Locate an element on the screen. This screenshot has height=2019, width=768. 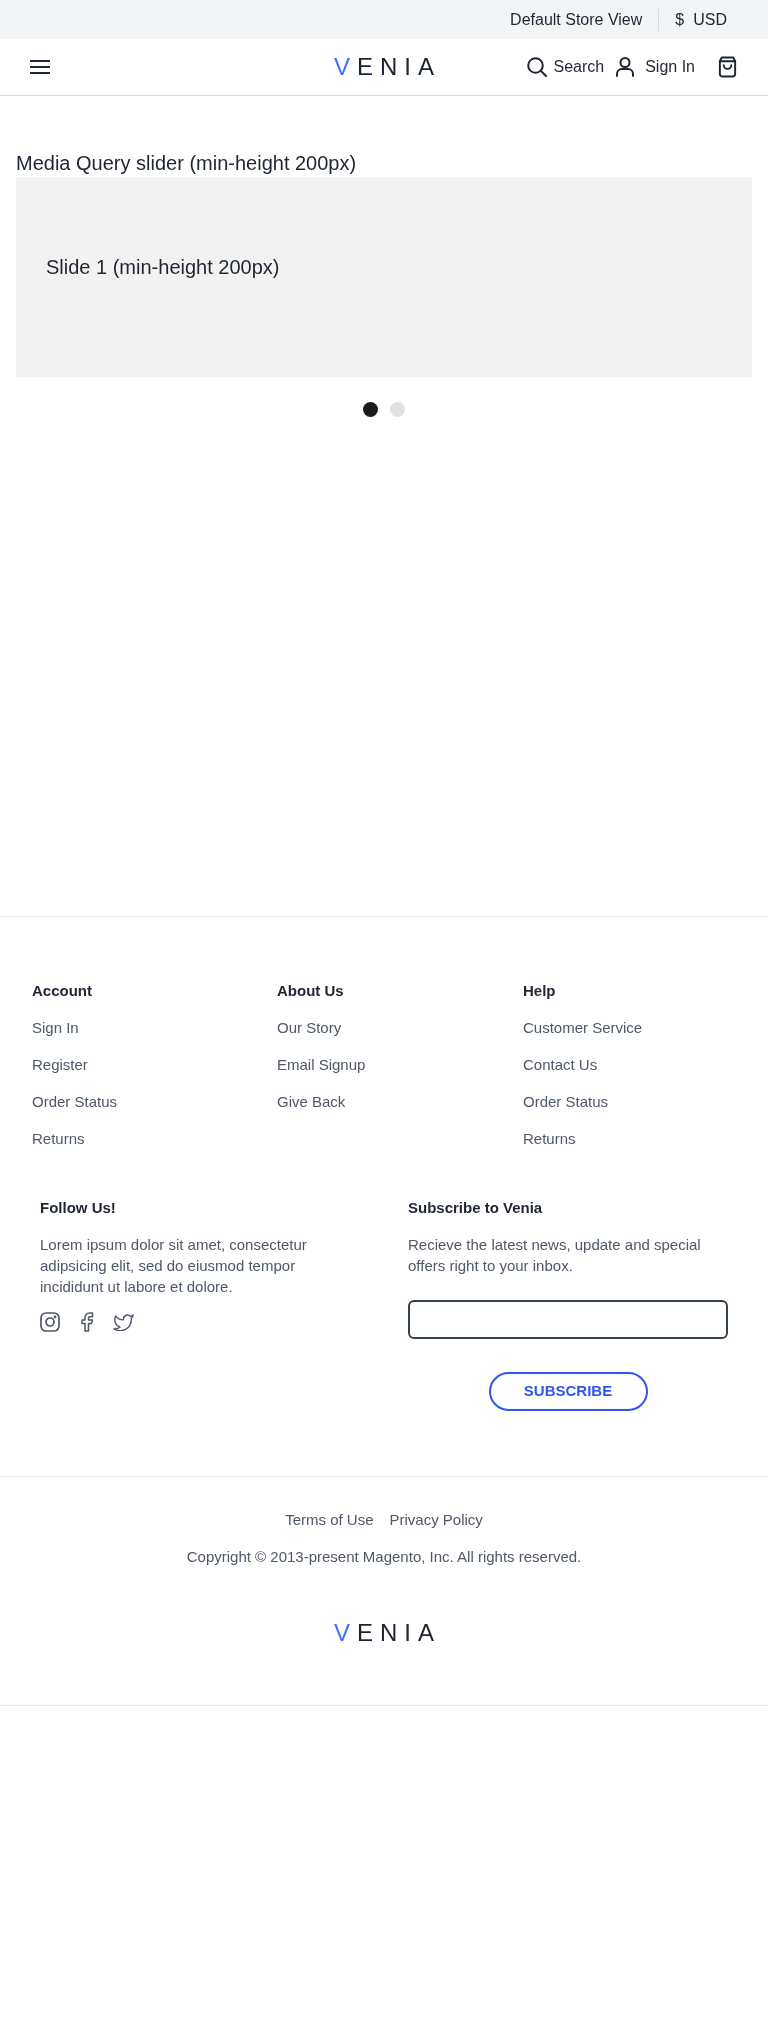
footer-heading: Account is located at coordinates (62, 991).